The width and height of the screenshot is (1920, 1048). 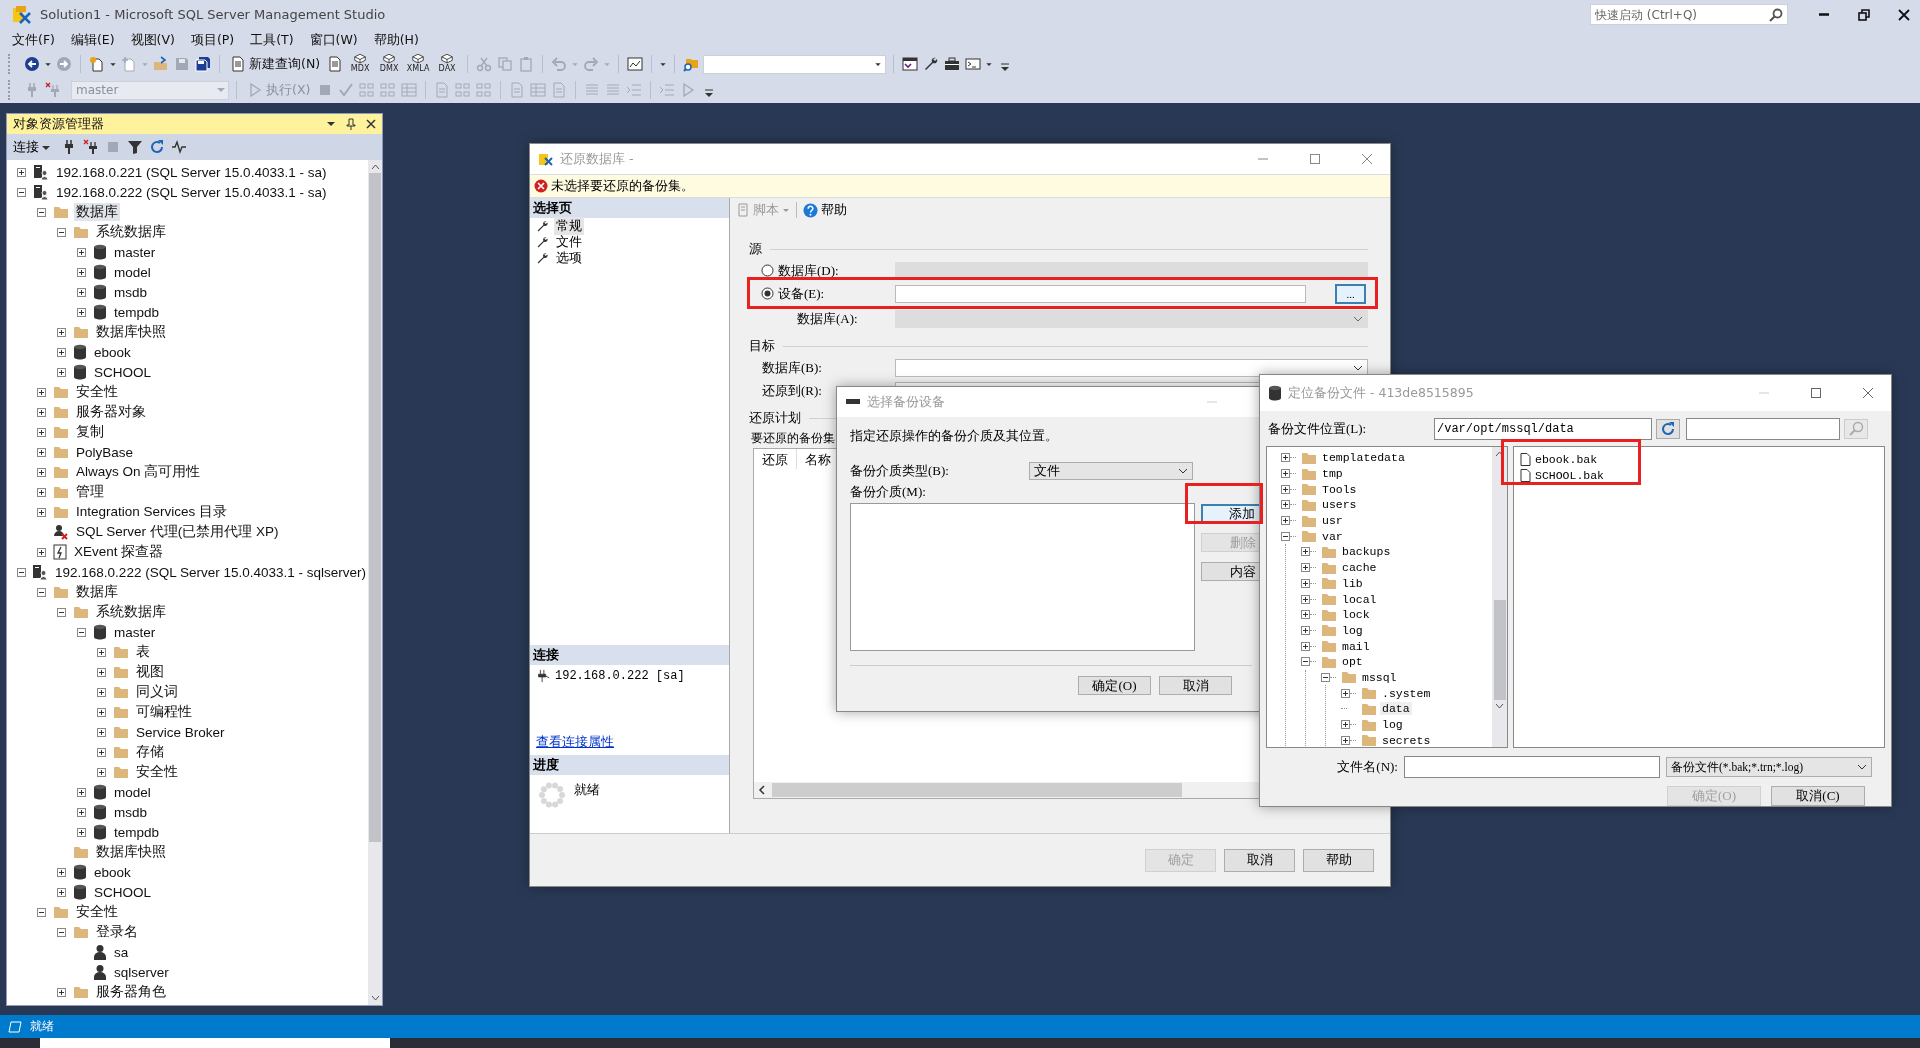 What do you see at coordinates (138, 472) in the screenshot?
I see `tree-item: Always On 高可用性` at bounding box center [138, 472].